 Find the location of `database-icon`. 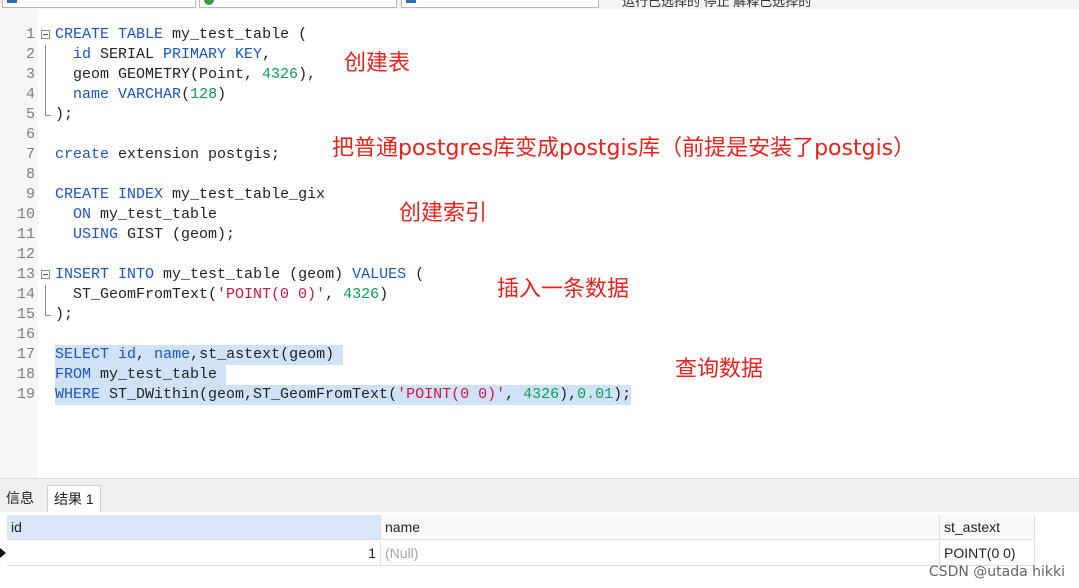

database-icon is located at coordinates (209, 2).